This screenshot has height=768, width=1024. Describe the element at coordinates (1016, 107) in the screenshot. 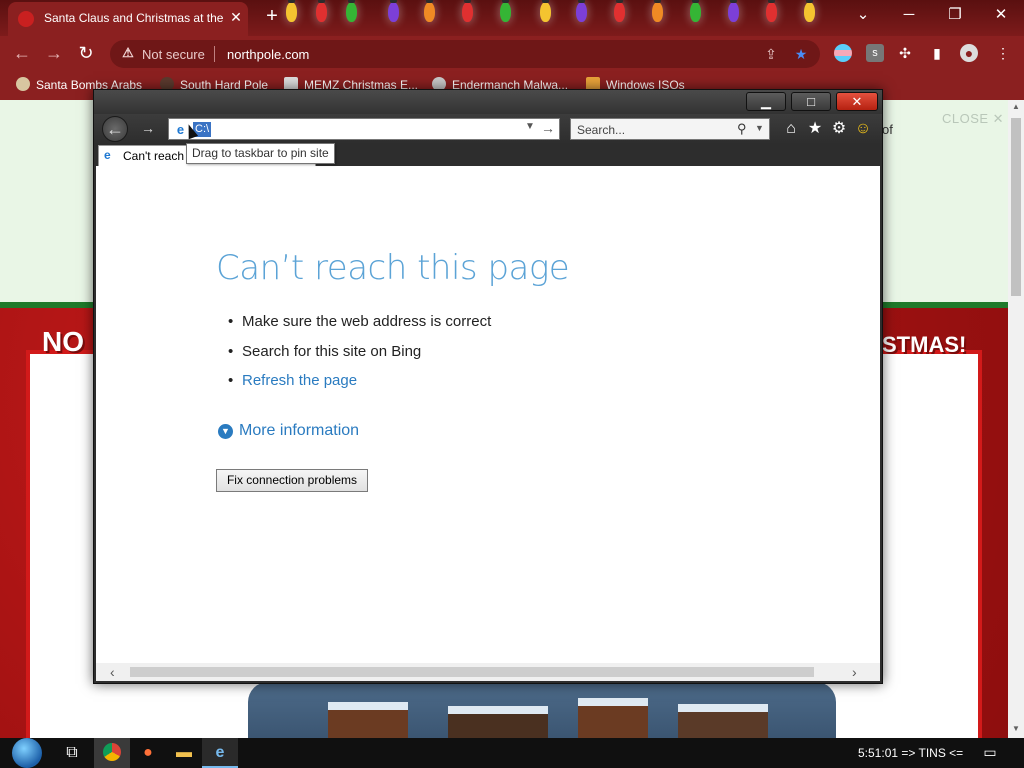

I see `scroll-up-icon: ▲` at that location.